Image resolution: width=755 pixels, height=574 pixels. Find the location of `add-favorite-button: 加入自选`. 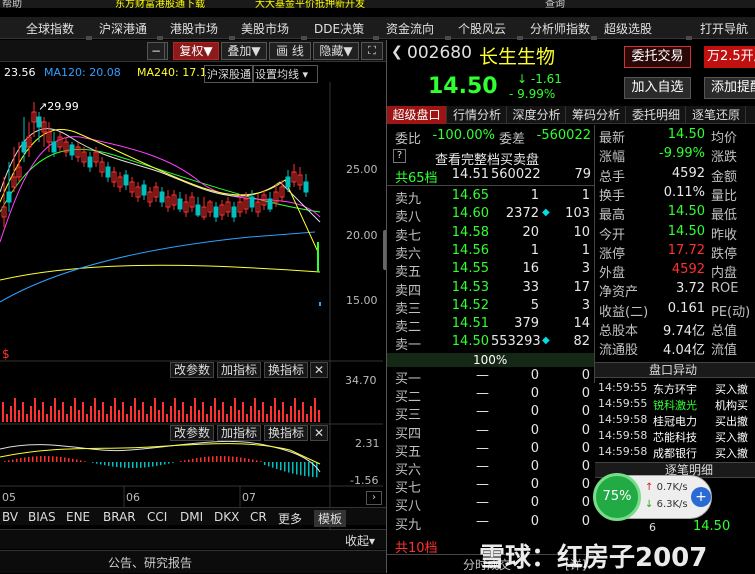

add-favorite-button: 加入自选 is located at coordinates (657, 88).